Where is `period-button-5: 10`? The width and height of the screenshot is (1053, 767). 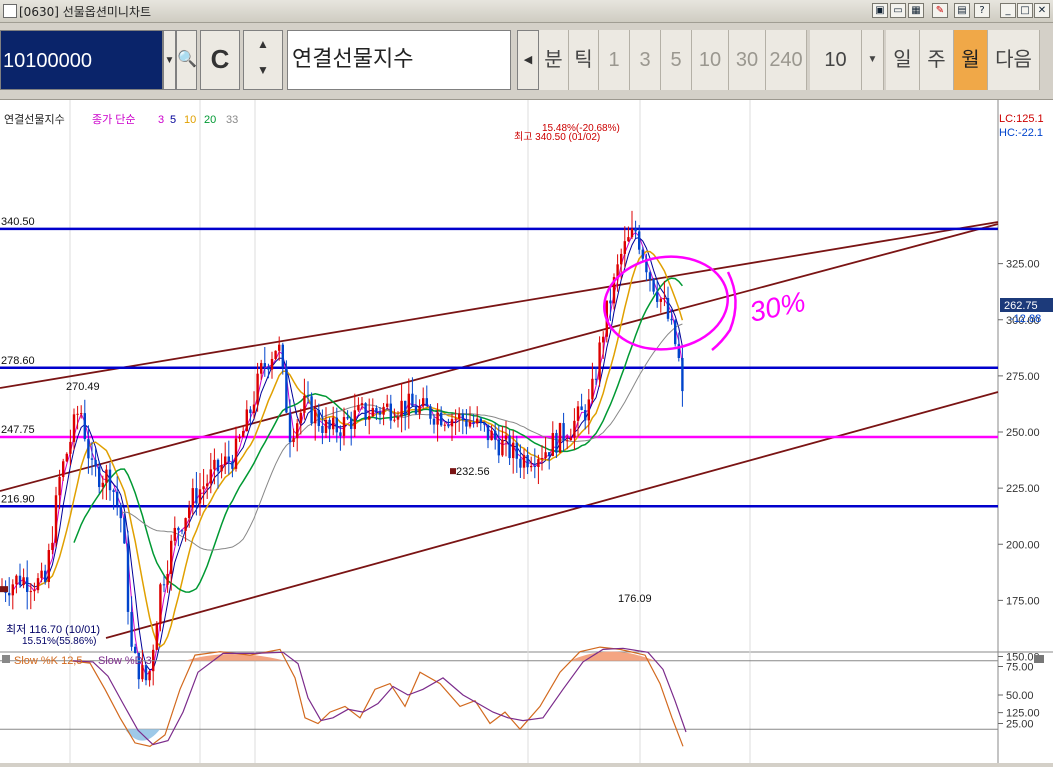 period-button-5: 10 is located at coordinates (710, 60).